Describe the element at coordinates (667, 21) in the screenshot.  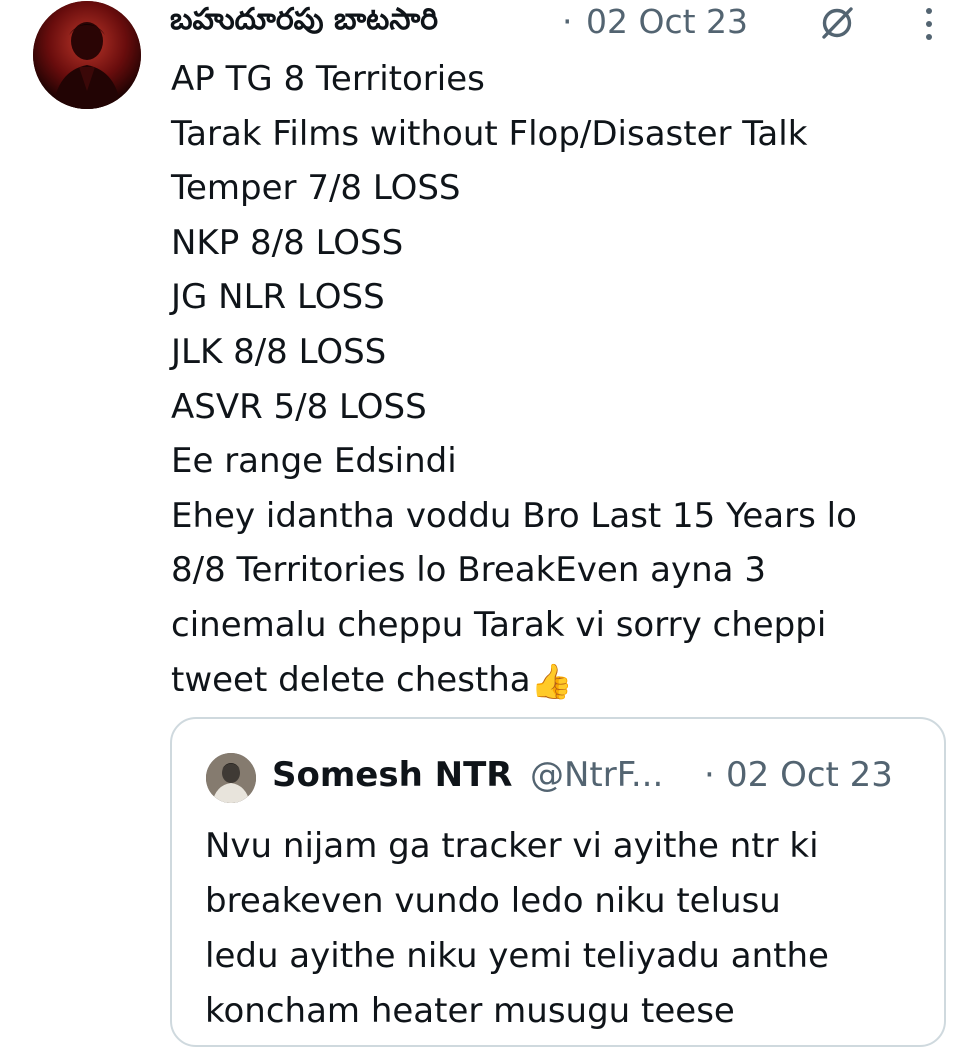
I see `tweet-date: 02 Oct 23` at that location.